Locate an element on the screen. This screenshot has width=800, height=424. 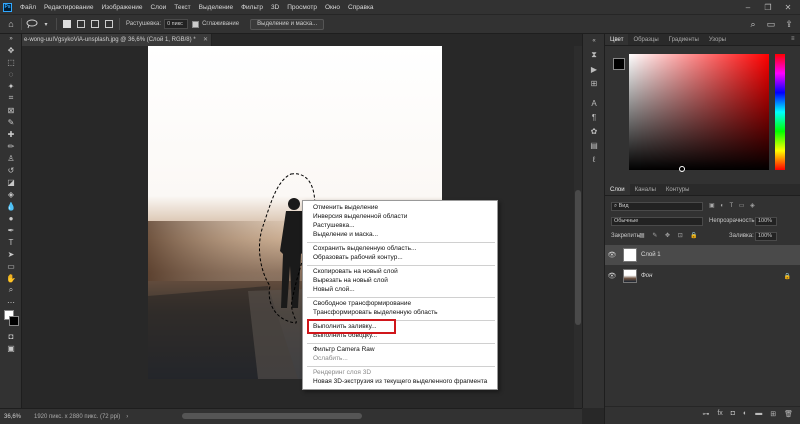
path-selection-icon: ➤ is located at coordinates (11, 254).